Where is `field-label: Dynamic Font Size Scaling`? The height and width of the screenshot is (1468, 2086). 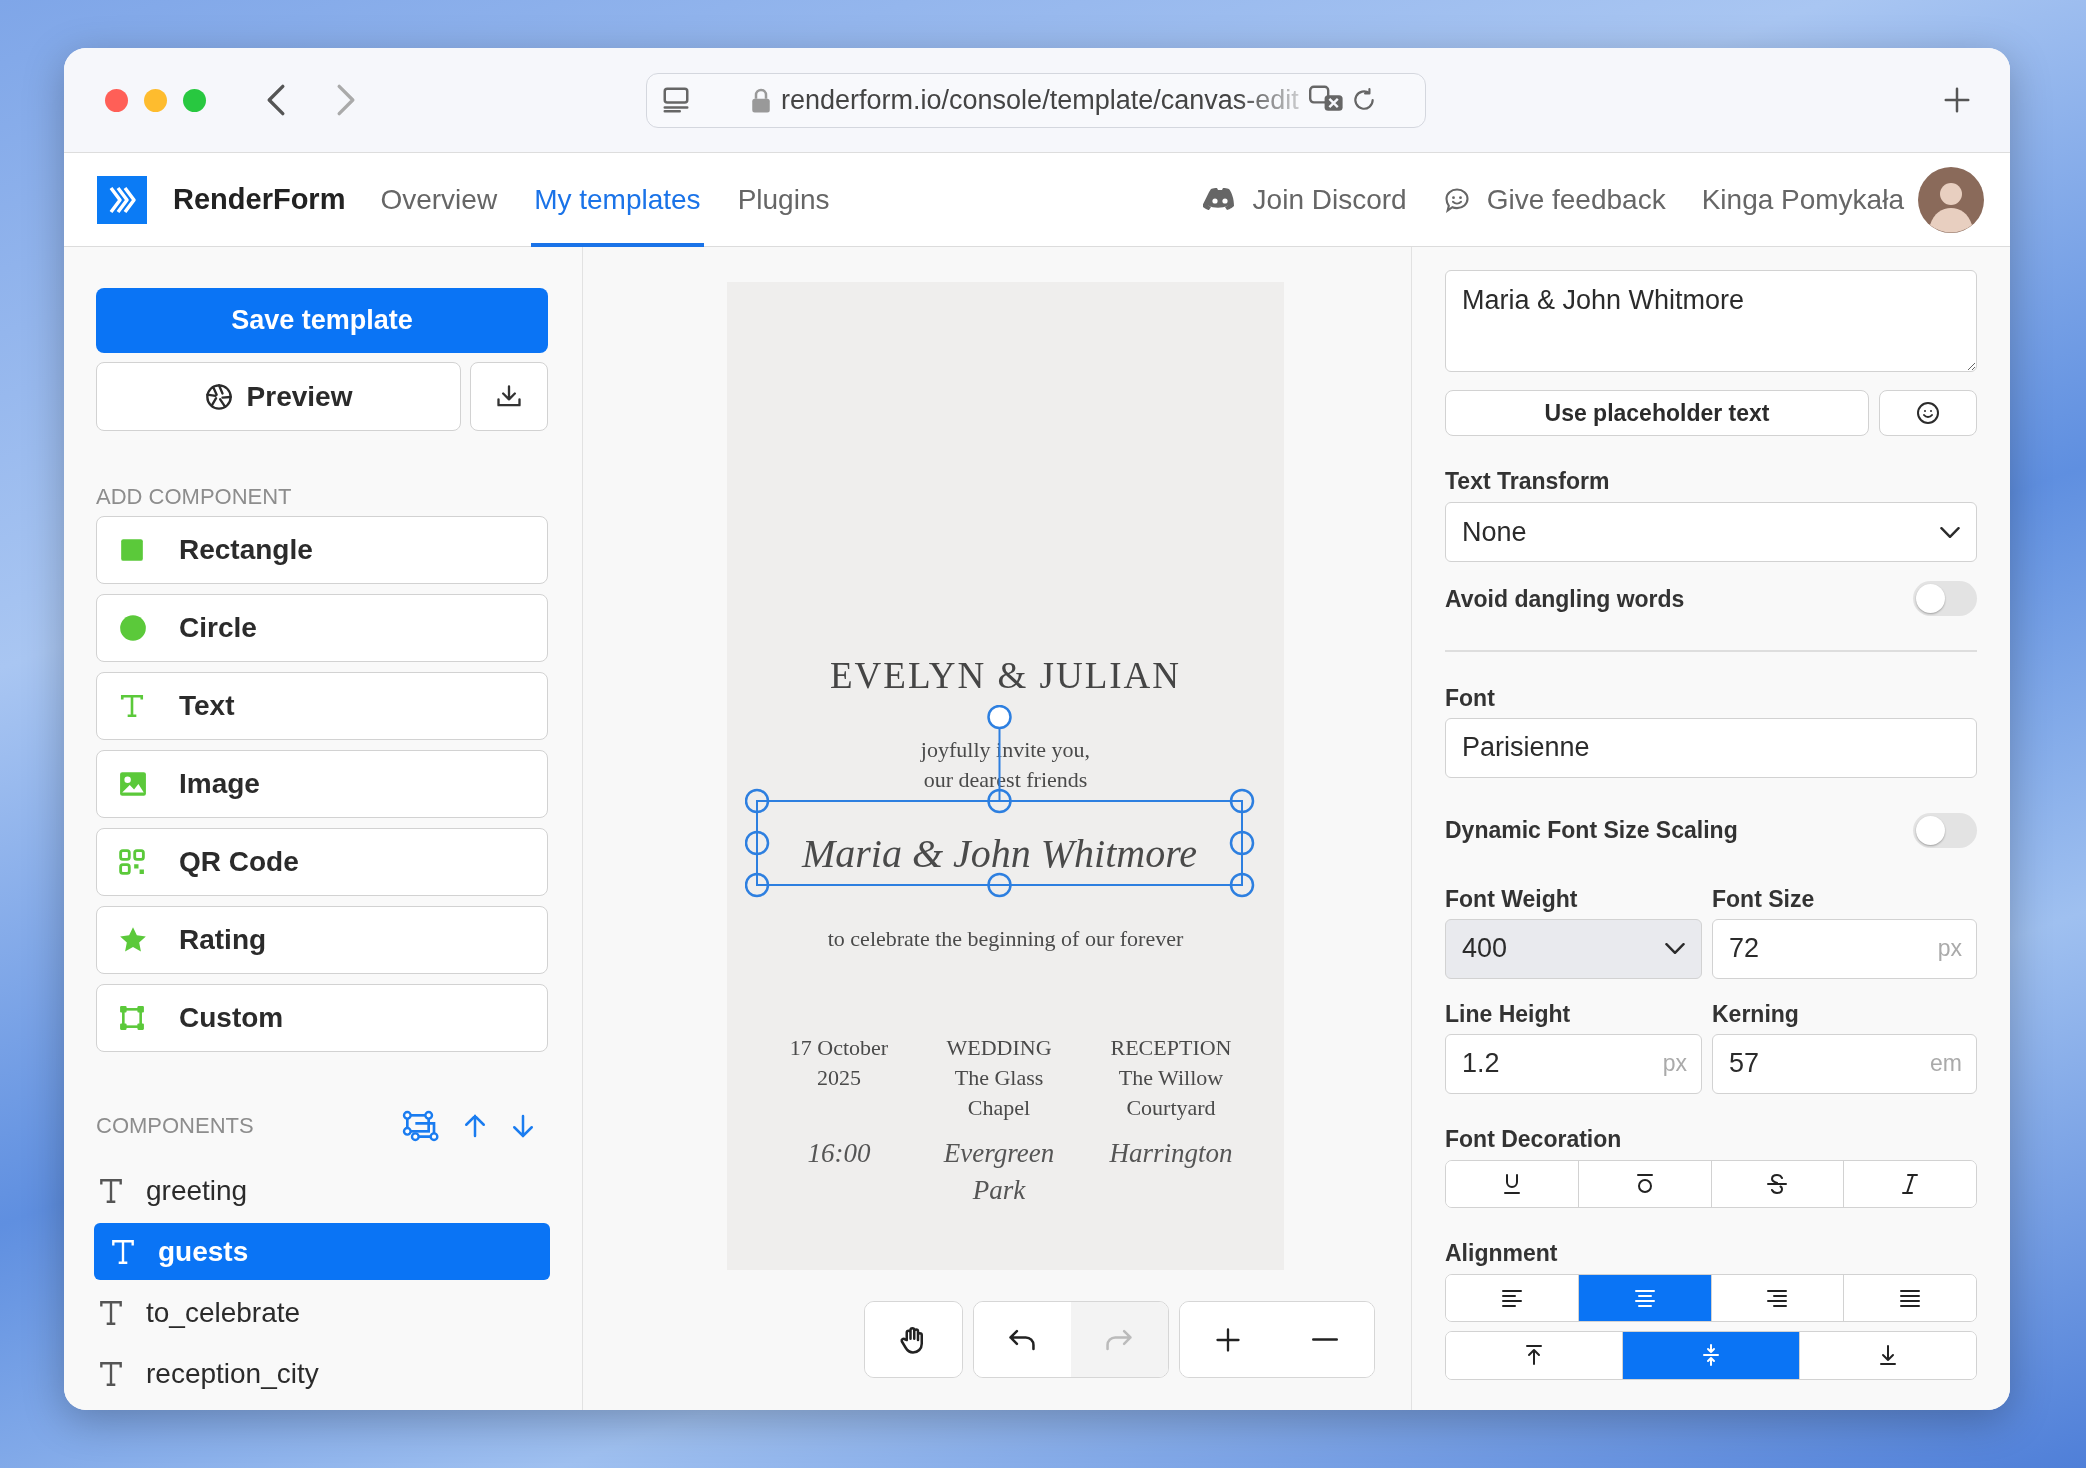 field-label: Dynamic Font Size Scaling is located at coordinates (1591, 830).